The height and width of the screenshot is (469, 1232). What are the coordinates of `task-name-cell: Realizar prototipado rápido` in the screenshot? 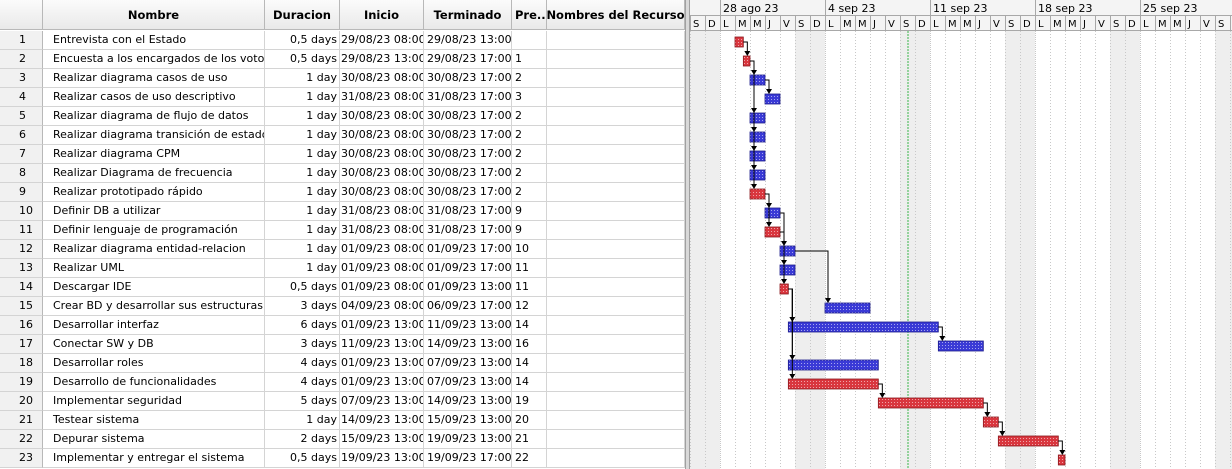 It's located at (154, 192).